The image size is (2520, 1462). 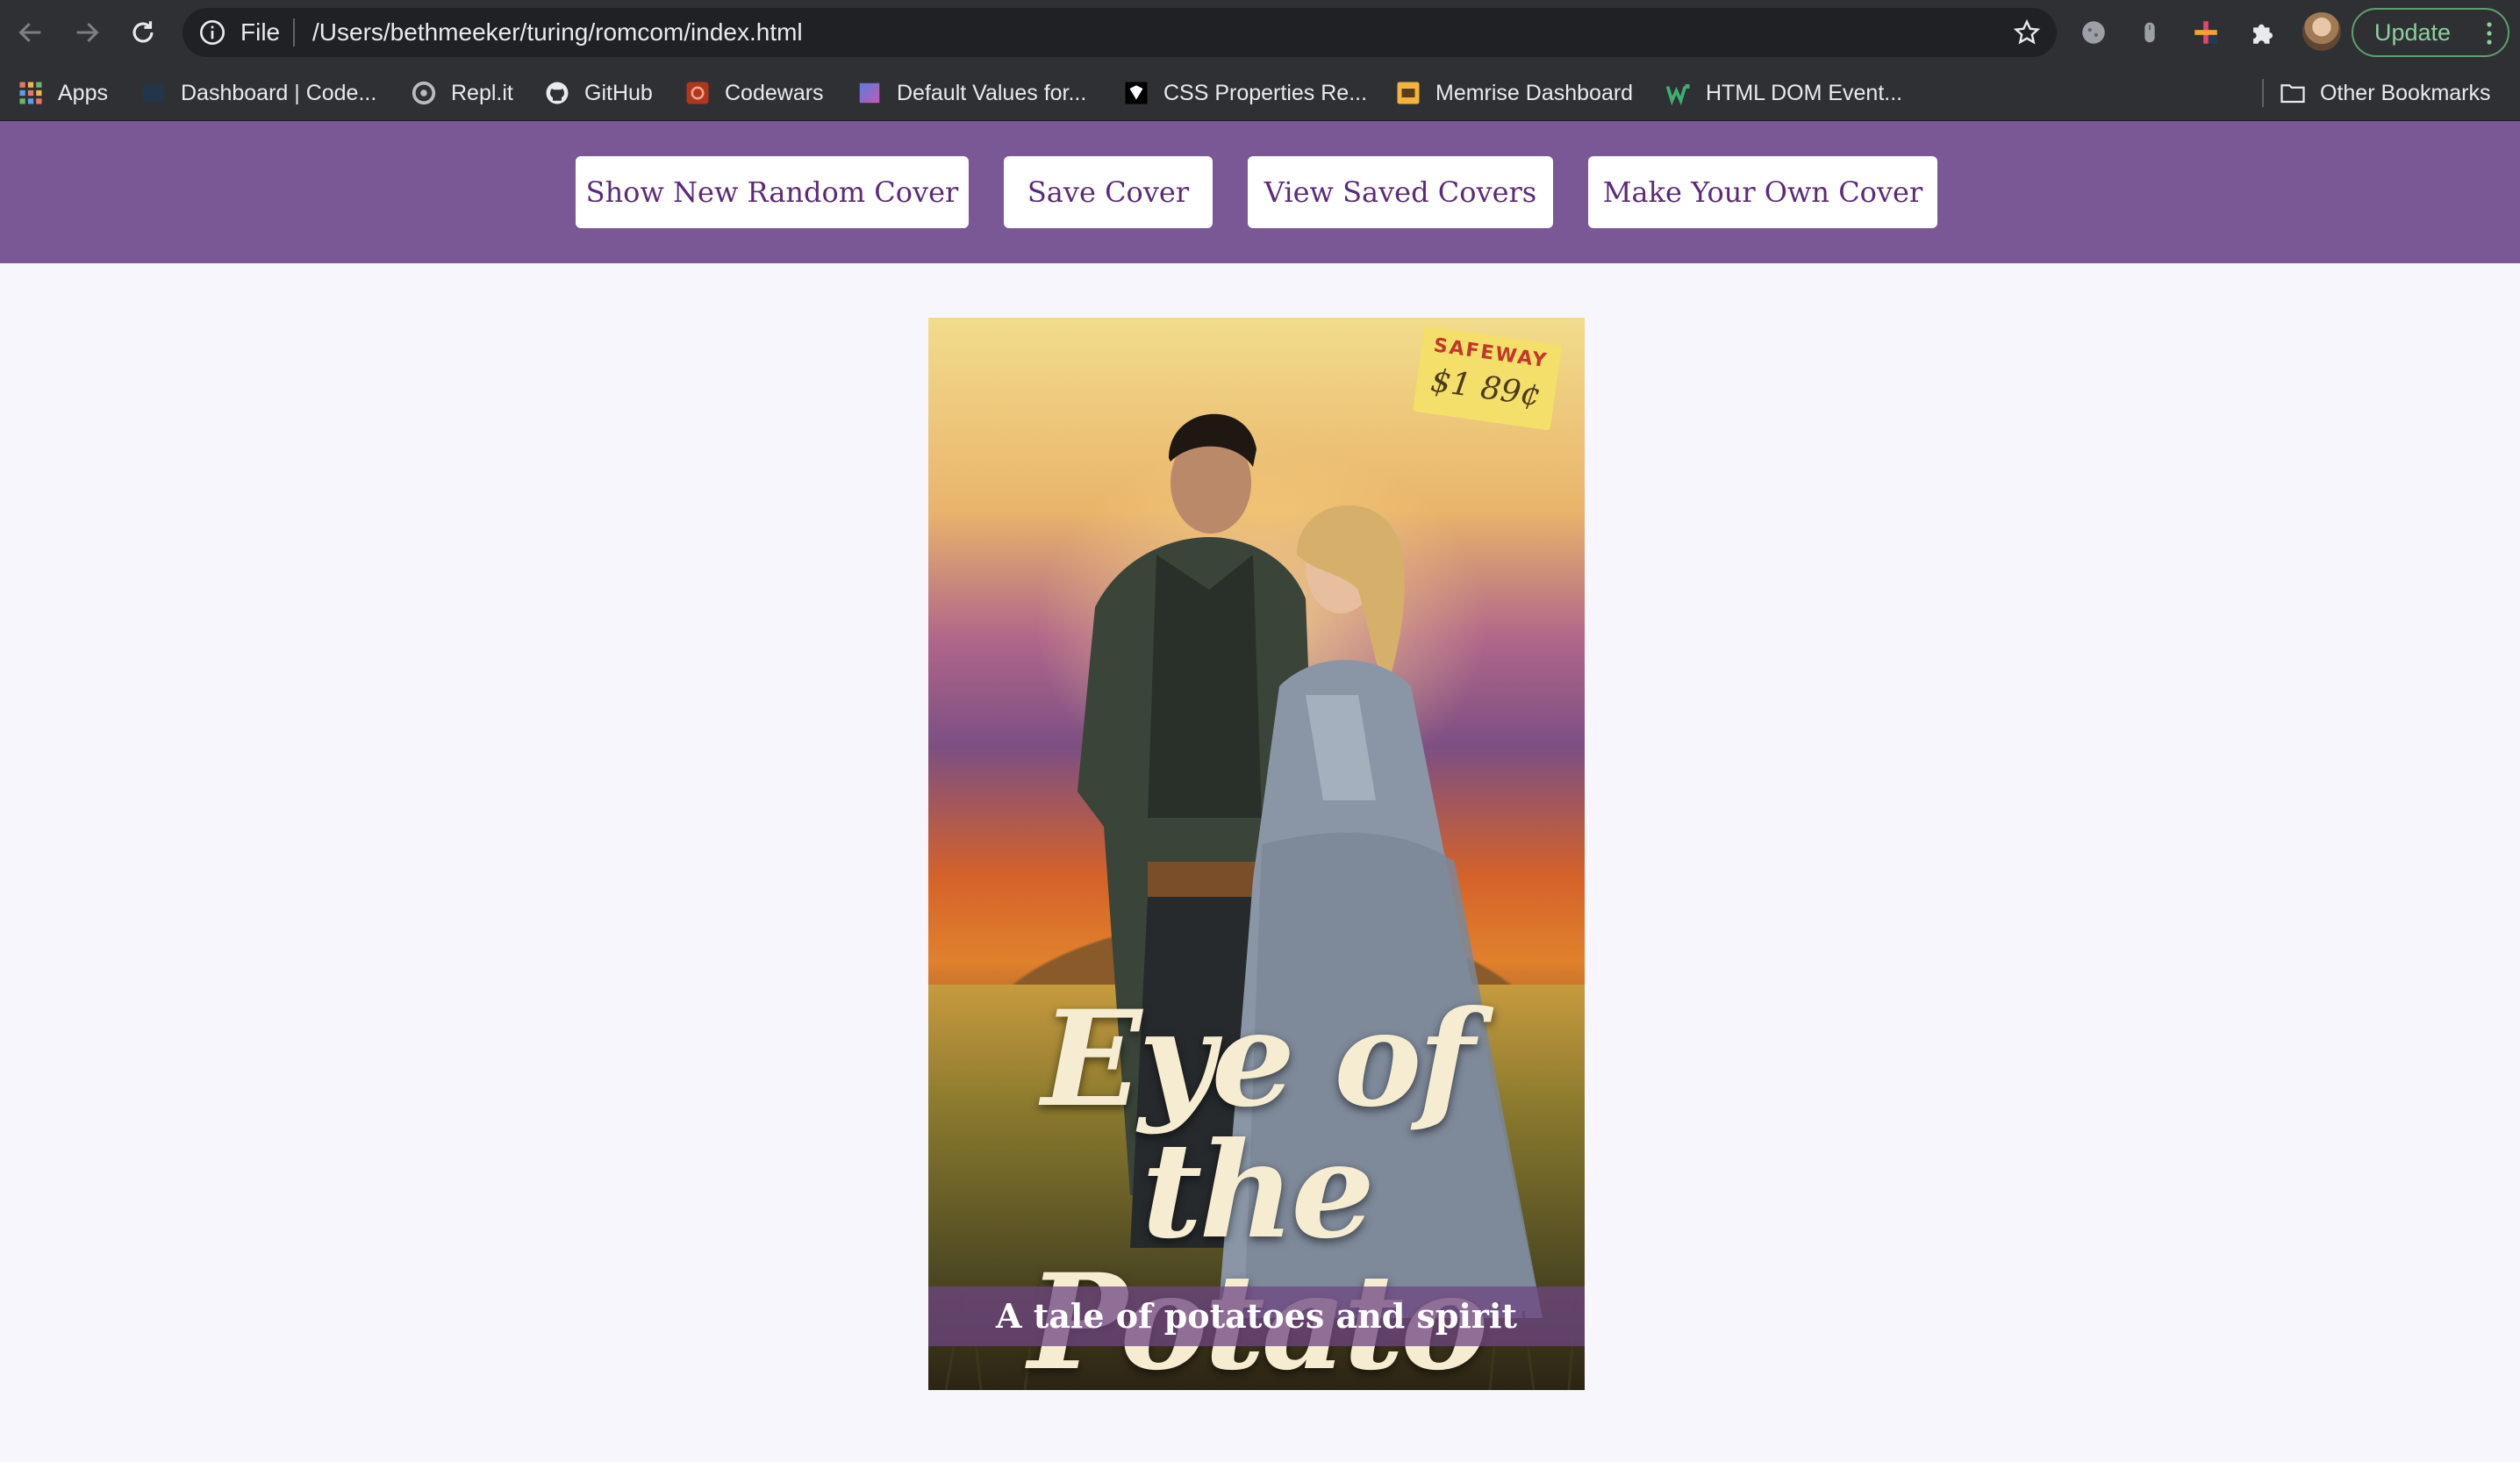 What do you see at coordinates (260, 32) in the screenshot?
I see `scheme-label: File` at bounding box center [260, 32].